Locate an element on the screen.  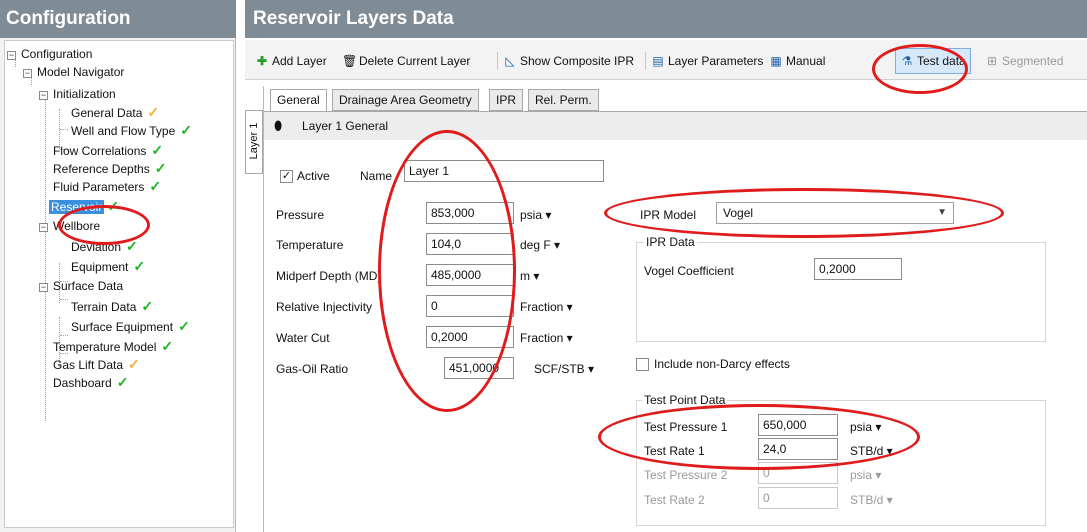
tree-node-terrain-data: Terrain Data ✓ is located at coordinates (111, 306).